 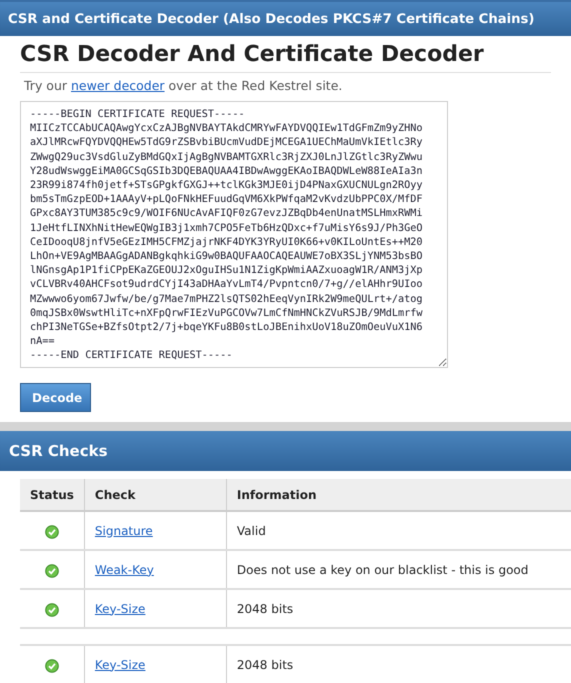 I want to click on site-header: CSR and Certificate Decoder (Also Decodes PKCS#7 Certificate Chains), so click(x=285, y=18).